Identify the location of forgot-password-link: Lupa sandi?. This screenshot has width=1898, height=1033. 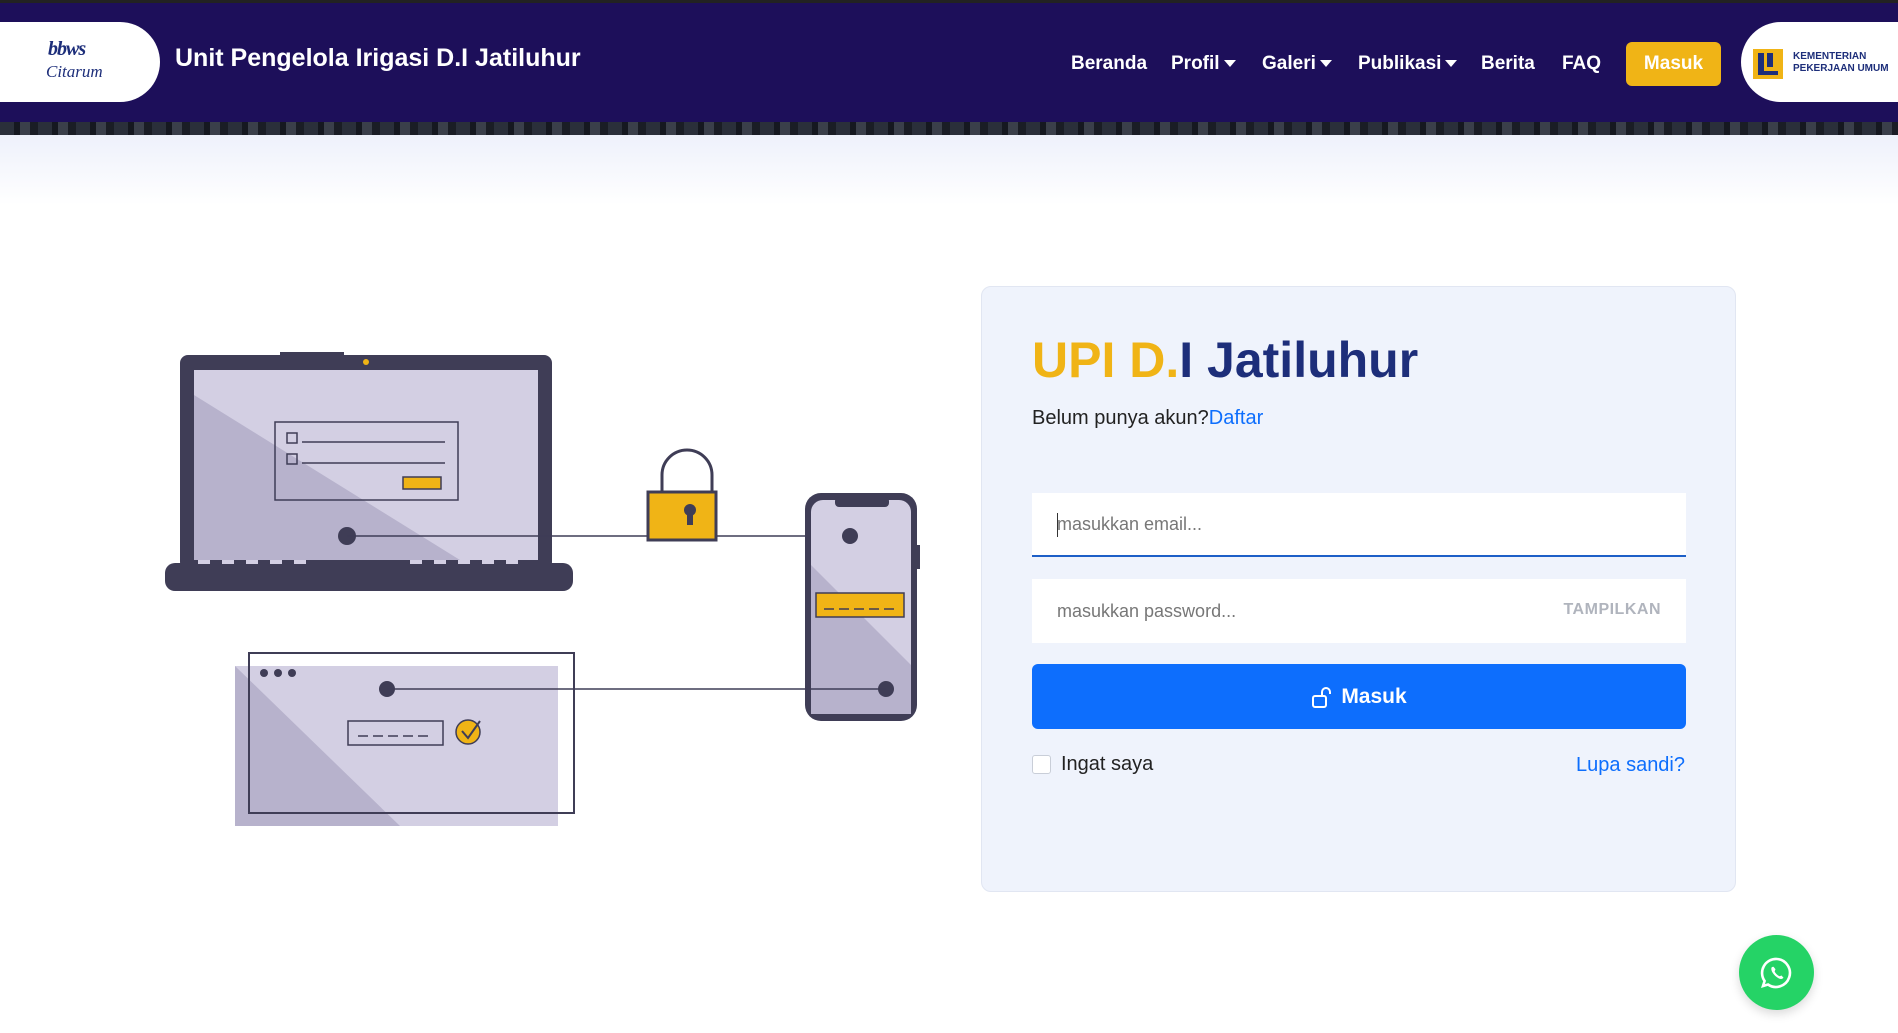
(1630, 765).